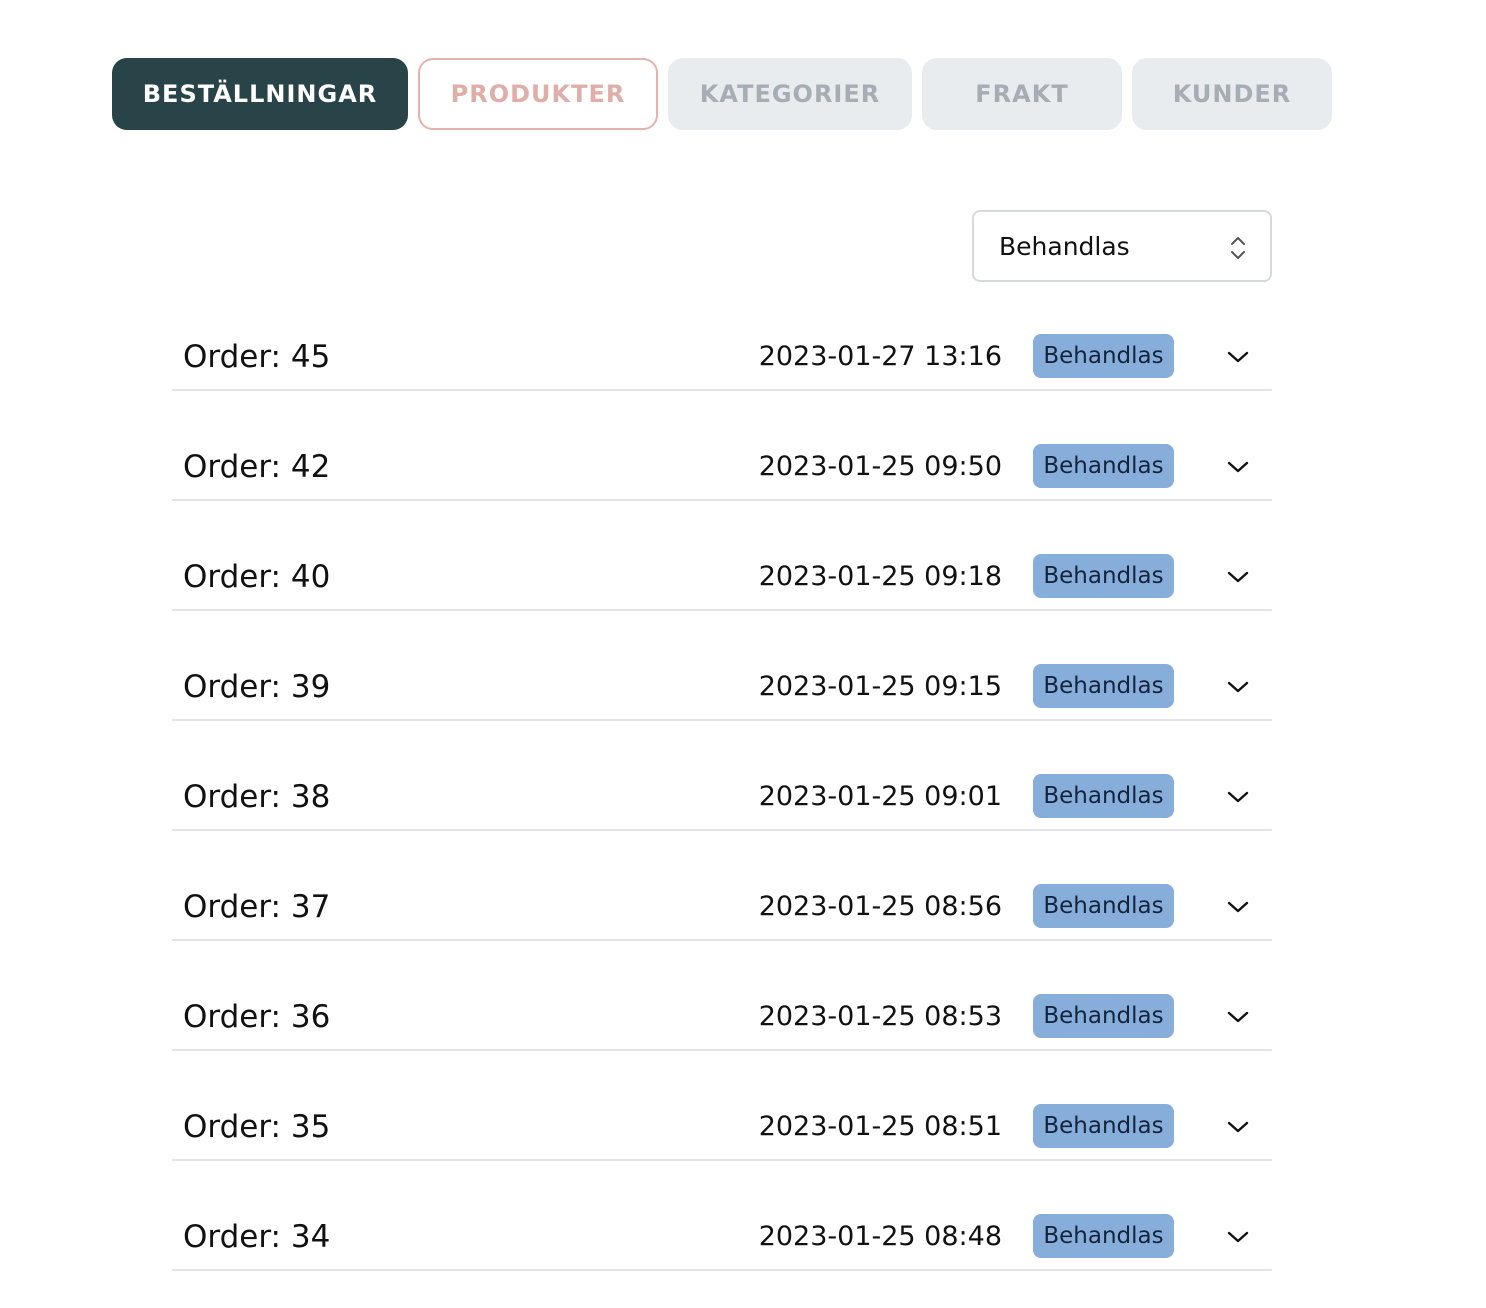 This screenshot has height=1308, width=1486. What do you see at coordinates (880, 906) in the screenshot?
I see `order-date: 2023-01-25 08:56` at bounding box center [880, 906].